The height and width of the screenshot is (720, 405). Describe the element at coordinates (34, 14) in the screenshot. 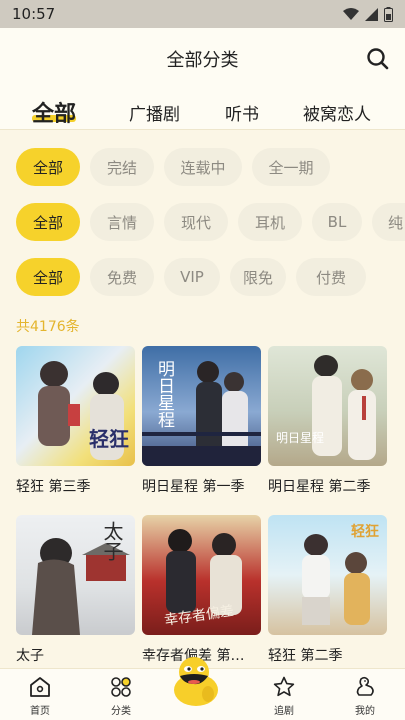

I see `status-time: 10:57` at that location.